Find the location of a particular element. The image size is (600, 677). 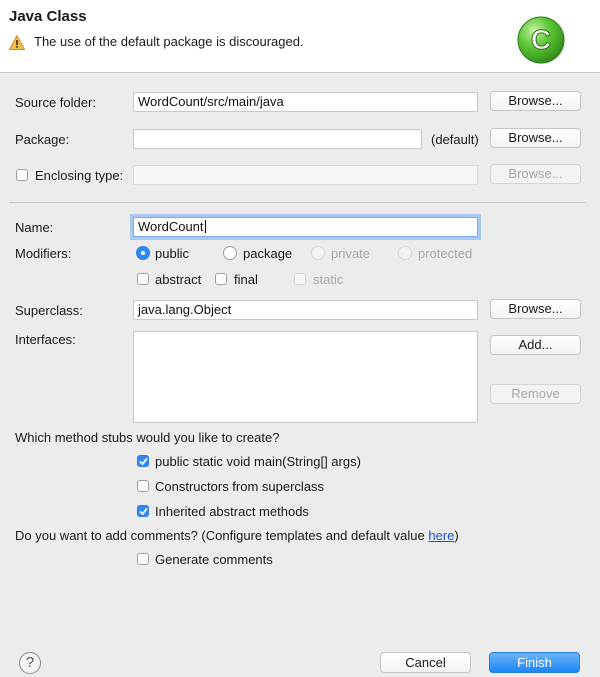

package-default-label: (default) is located at coordinates (455, 139).